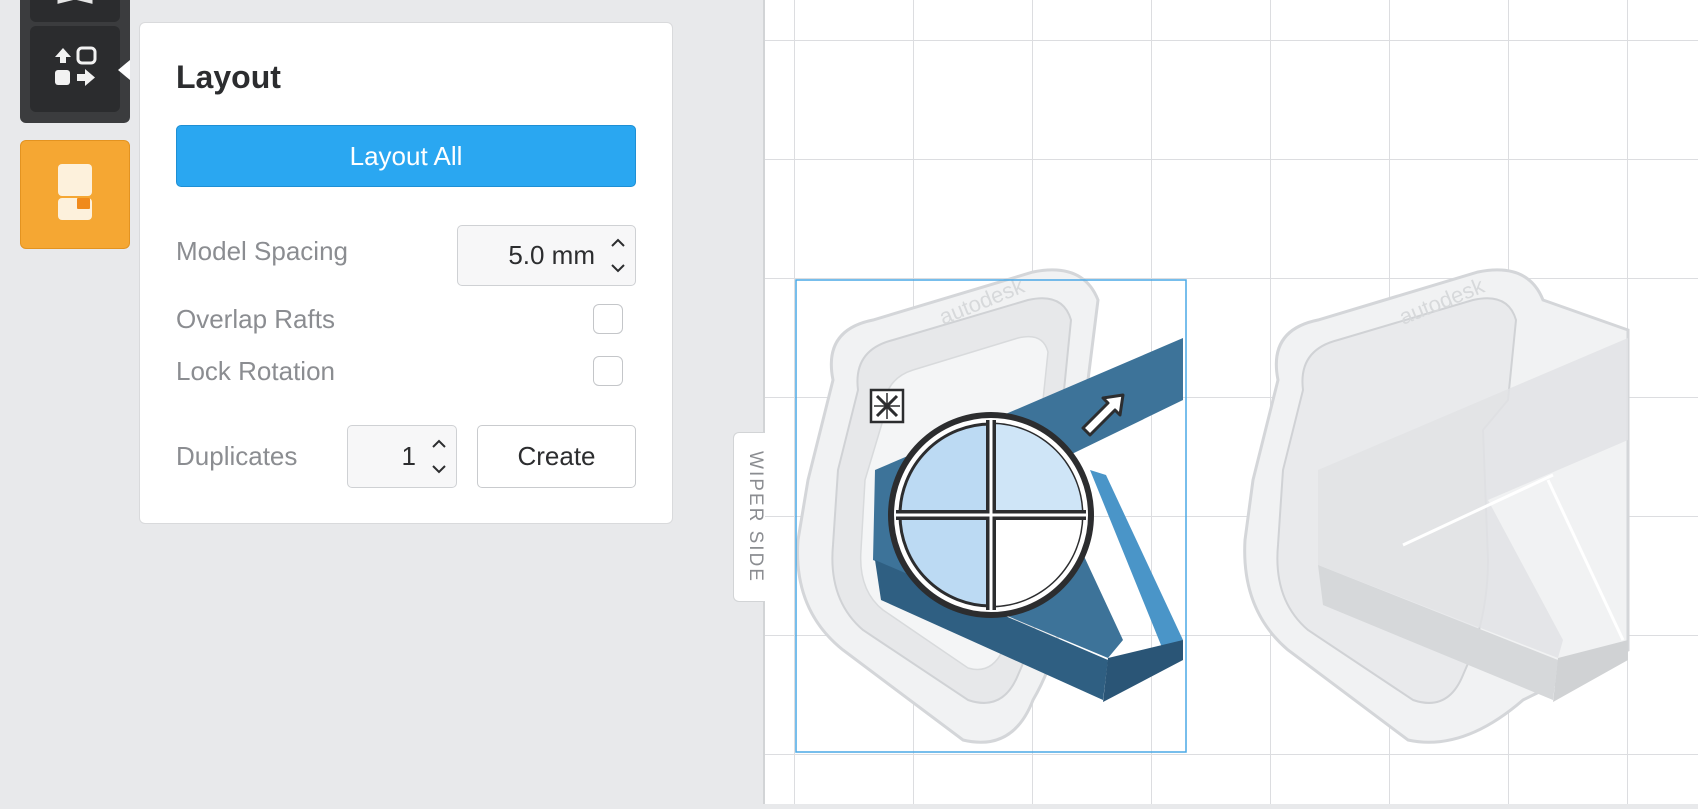 Image resolution: width=1698 pixels, height=809 pixels. I want to click on rotation-gizmo-icon, so click(991, 515).